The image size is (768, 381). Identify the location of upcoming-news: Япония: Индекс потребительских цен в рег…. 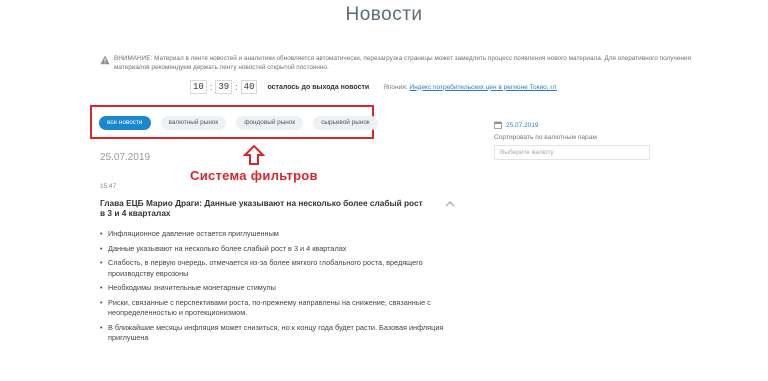
(470, 87).